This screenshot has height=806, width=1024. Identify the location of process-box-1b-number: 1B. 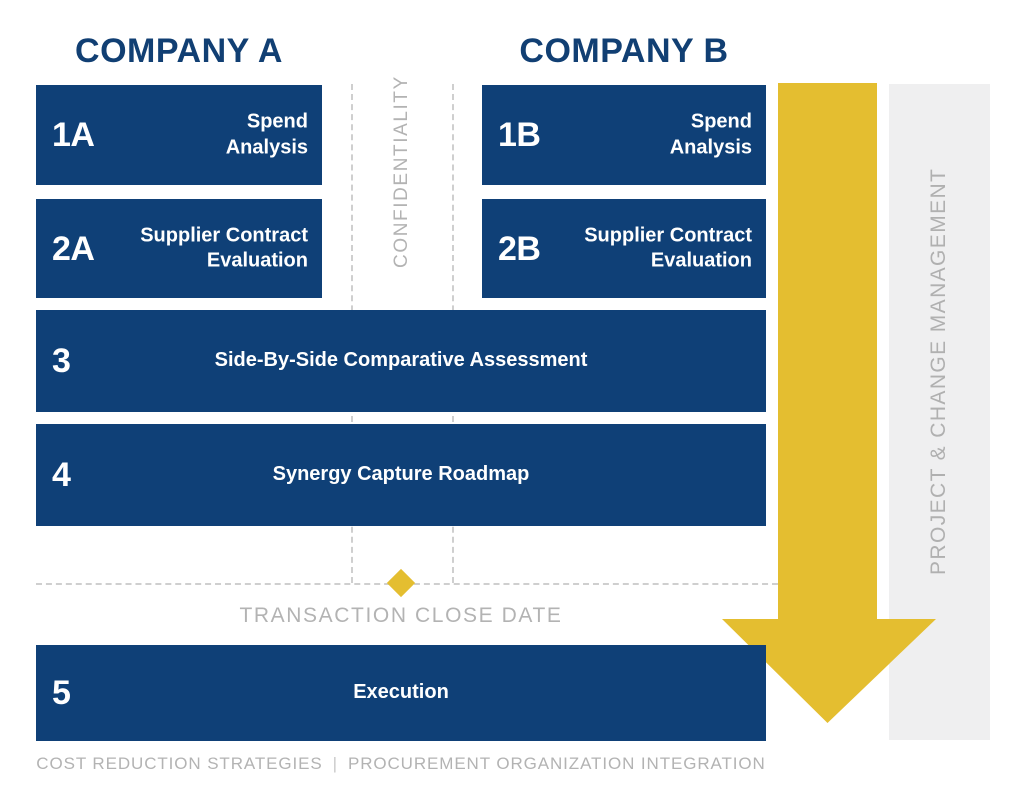
(519, 135).